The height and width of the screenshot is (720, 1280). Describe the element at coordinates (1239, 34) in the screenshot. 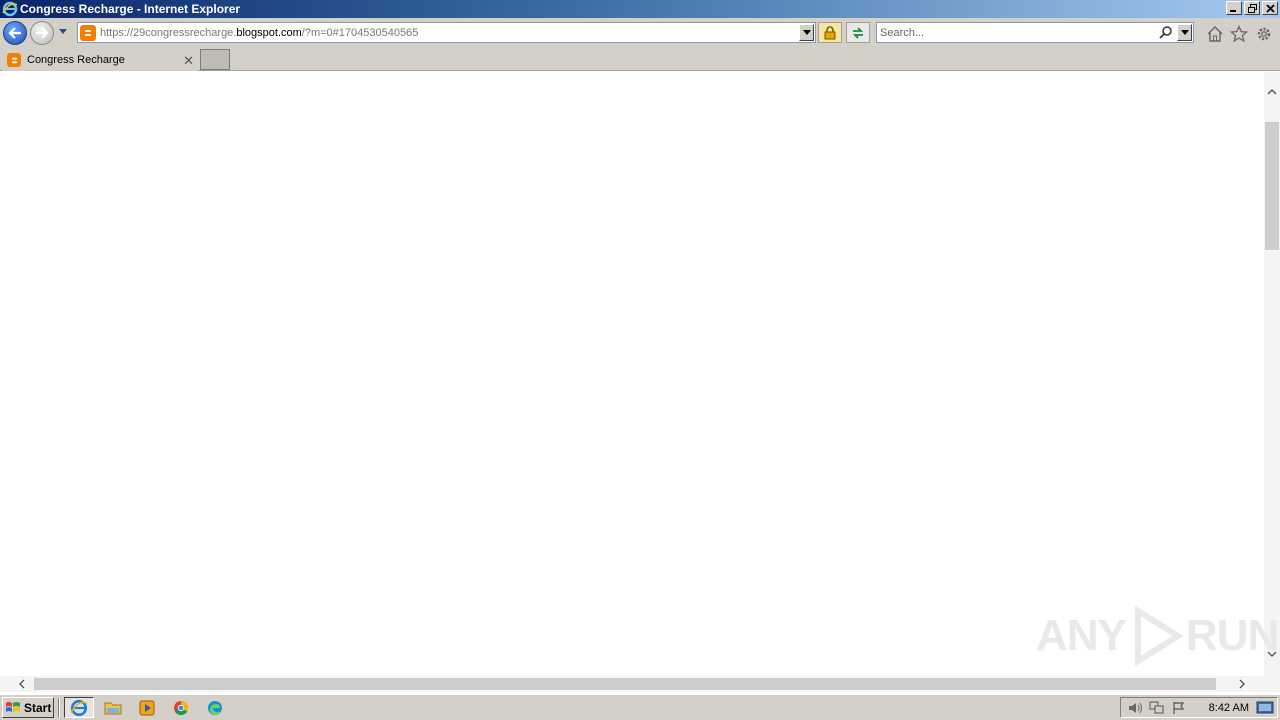

I see `favorites-star-icon` at that location.